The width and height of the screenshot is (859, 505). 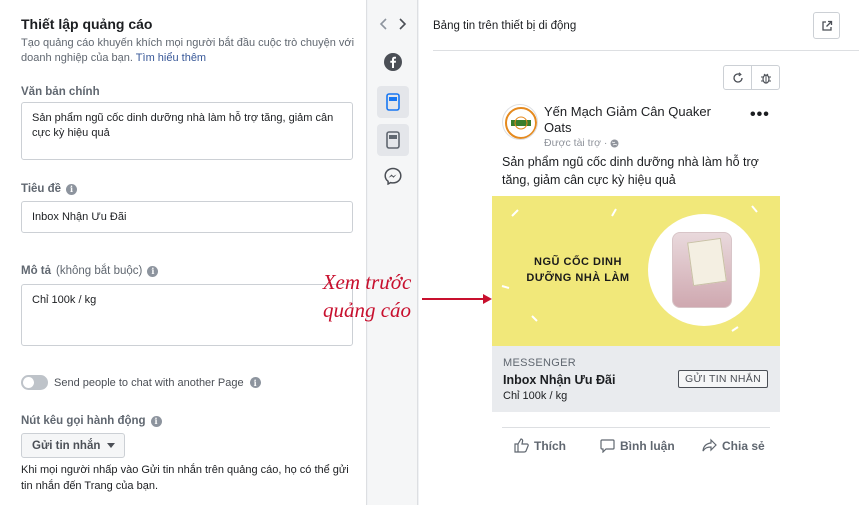 I want to click on facebook-icon, so click(x=393, y=62).